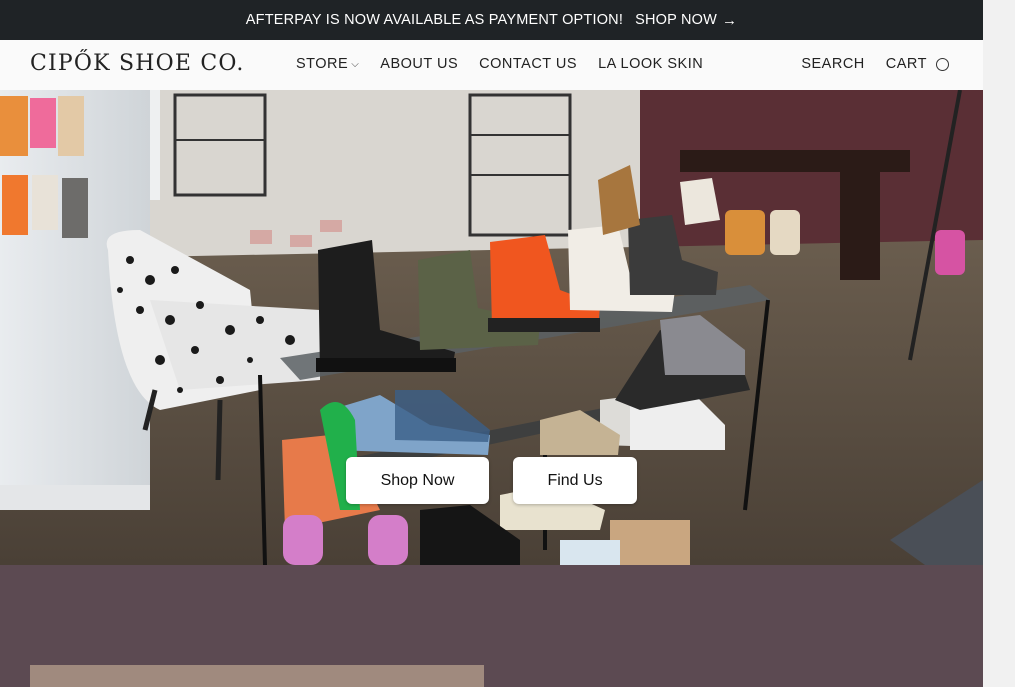 Image resolution: width=1015 pixels, height=687 pixels. I want to click on find-us-button: Find Us, so click(575, 480).